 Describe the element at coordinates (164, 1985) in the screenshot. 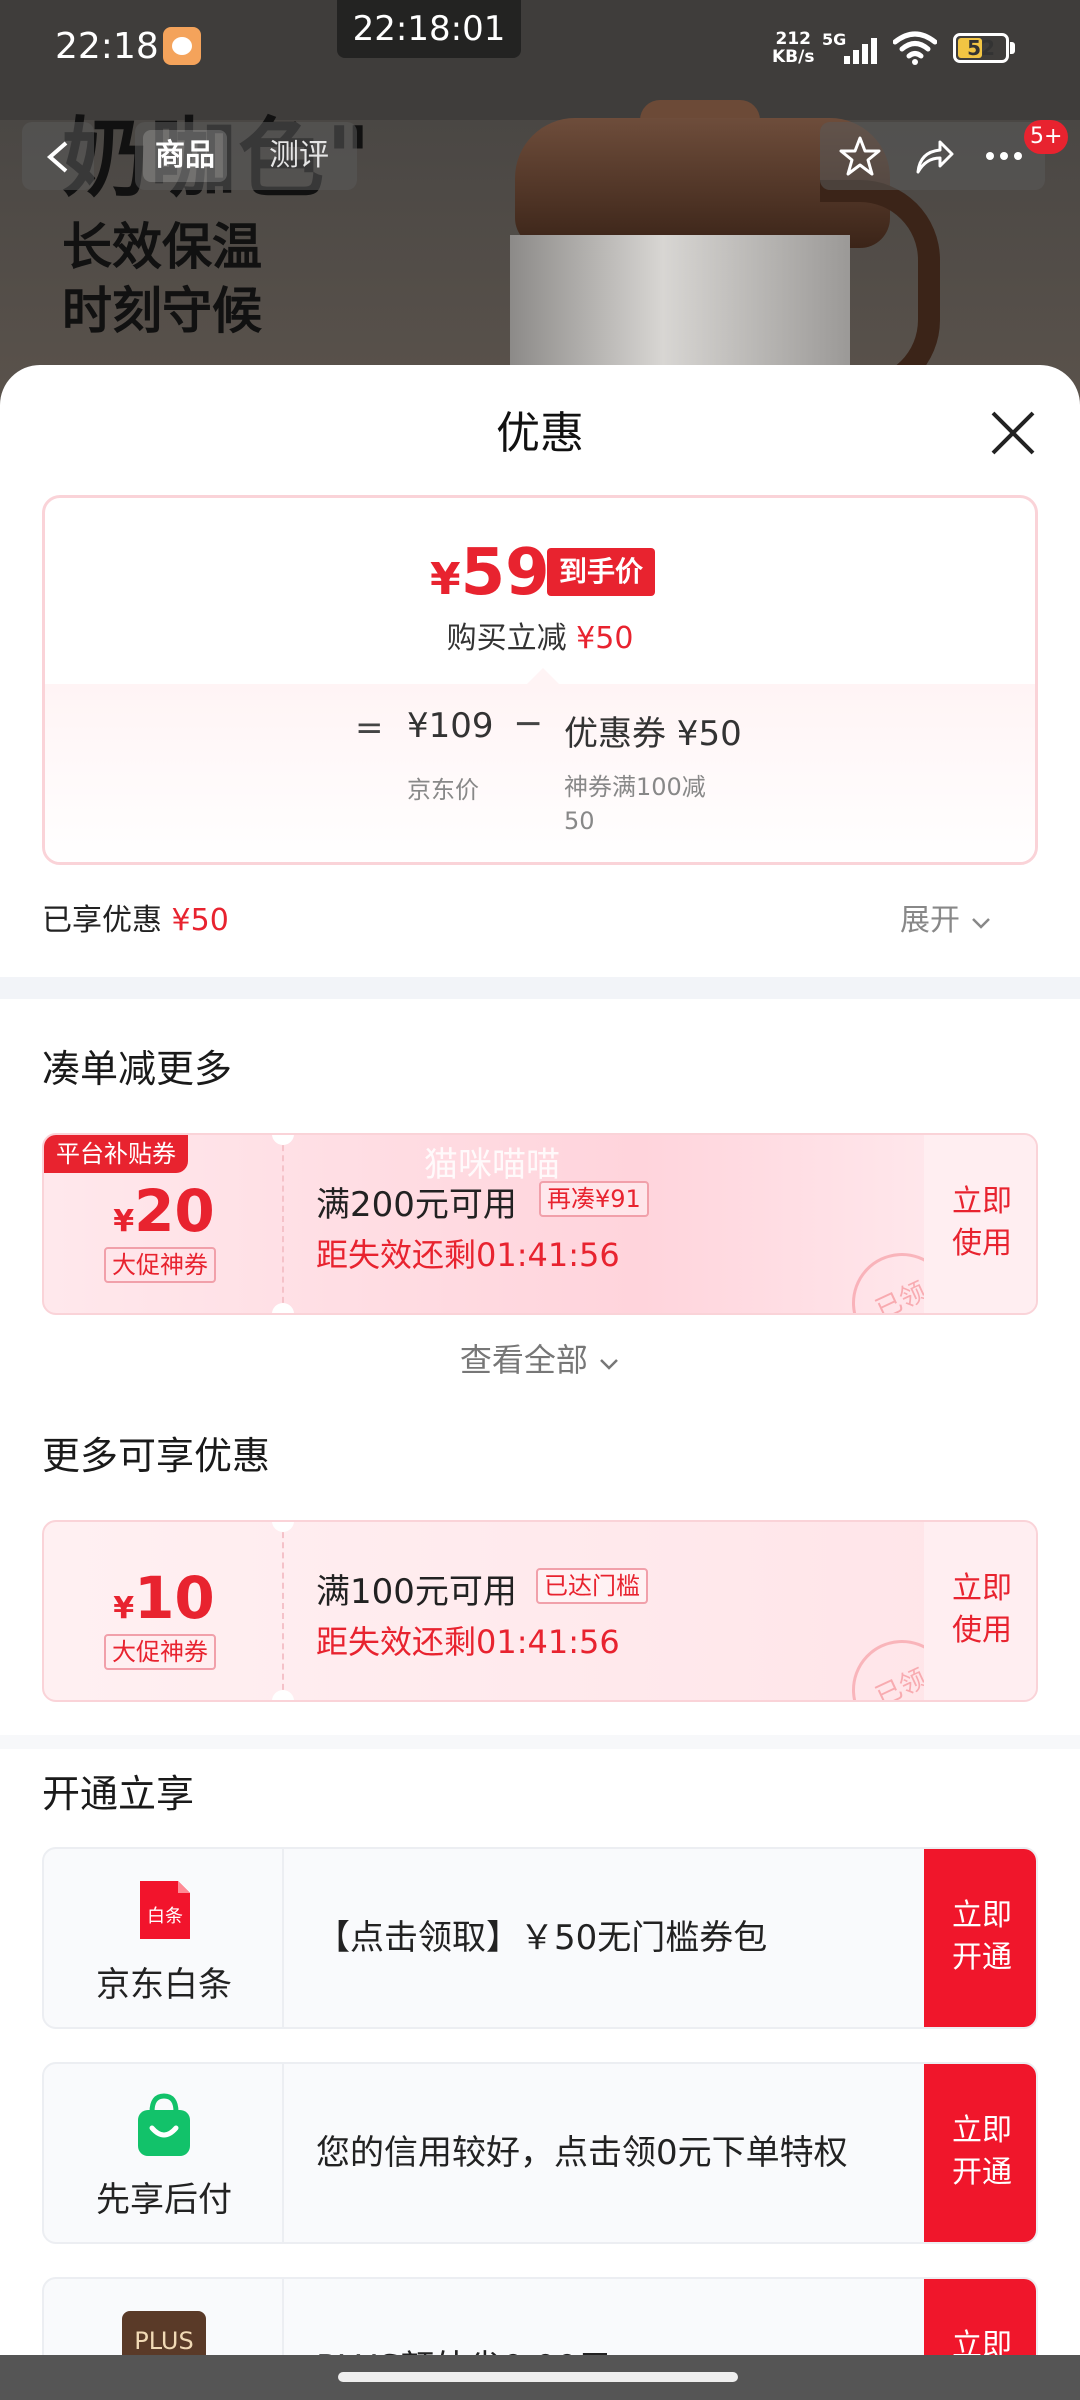

I see `baitiao-name: 京东白条` at that location.